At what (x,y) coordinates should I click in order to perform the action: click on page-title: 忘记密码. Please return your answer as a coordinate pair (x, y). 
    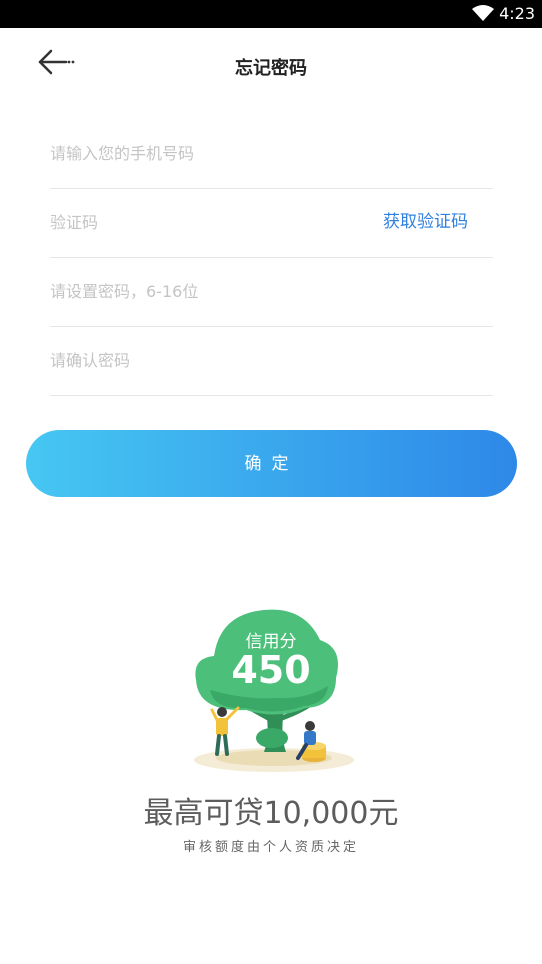
    Looking at the image, I should click on (271, 68).